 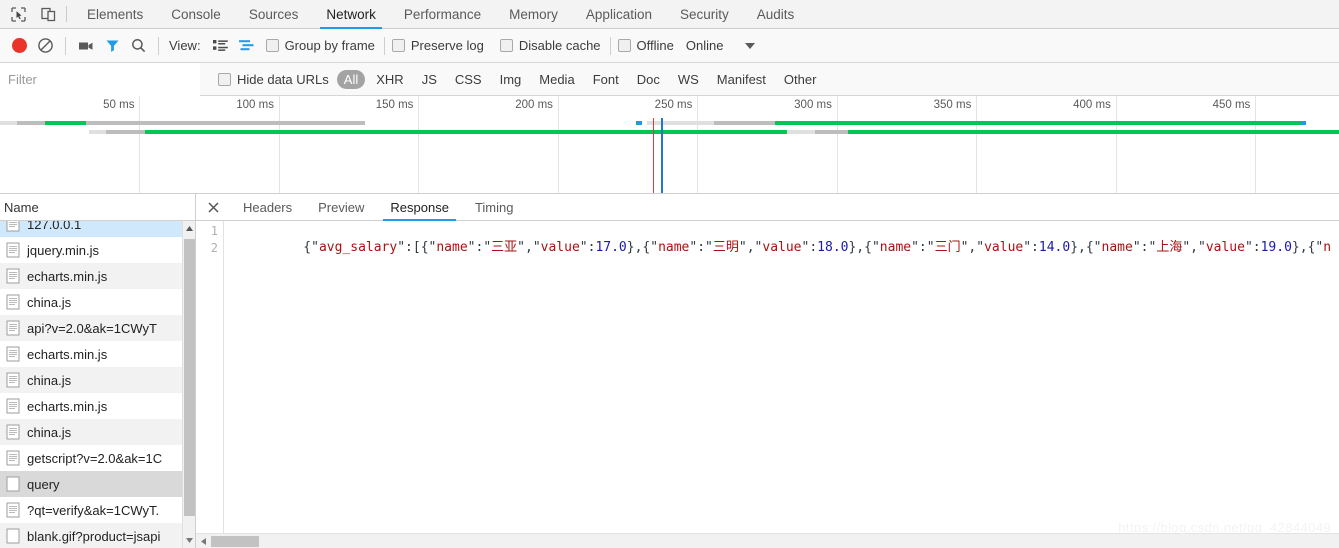 I want to click on filter-toggle-button, so click(x=112, y=46).